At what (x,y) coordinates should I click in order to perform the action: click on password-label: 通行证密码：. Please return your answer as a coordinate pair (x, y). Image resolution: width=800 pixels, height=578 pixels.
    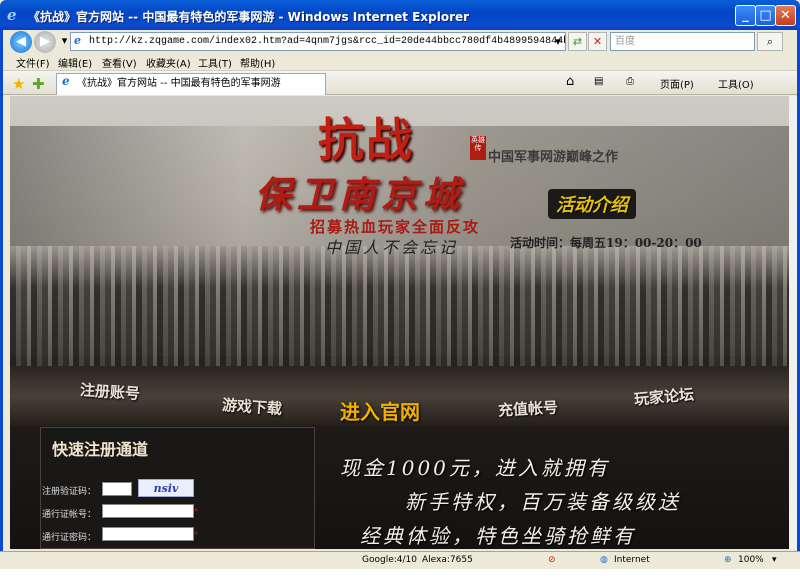
    Looking at the image, I should click on (69, 538).